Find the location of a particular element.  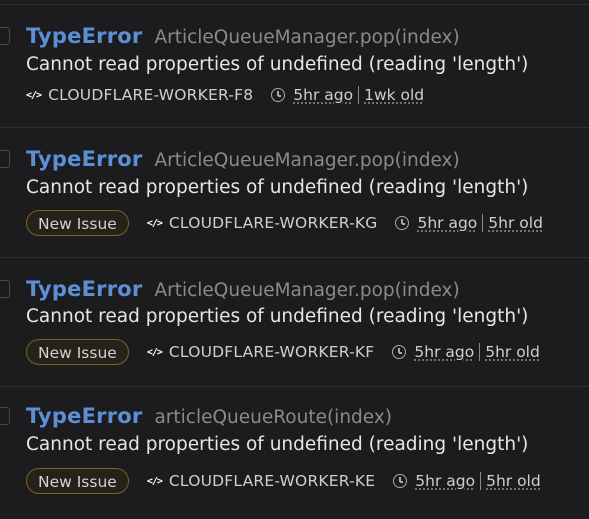

issue-meta: </> CLOUDFLARE-WORKER-F8 5hr ago 1wk old is located at coordinates (225, 95).